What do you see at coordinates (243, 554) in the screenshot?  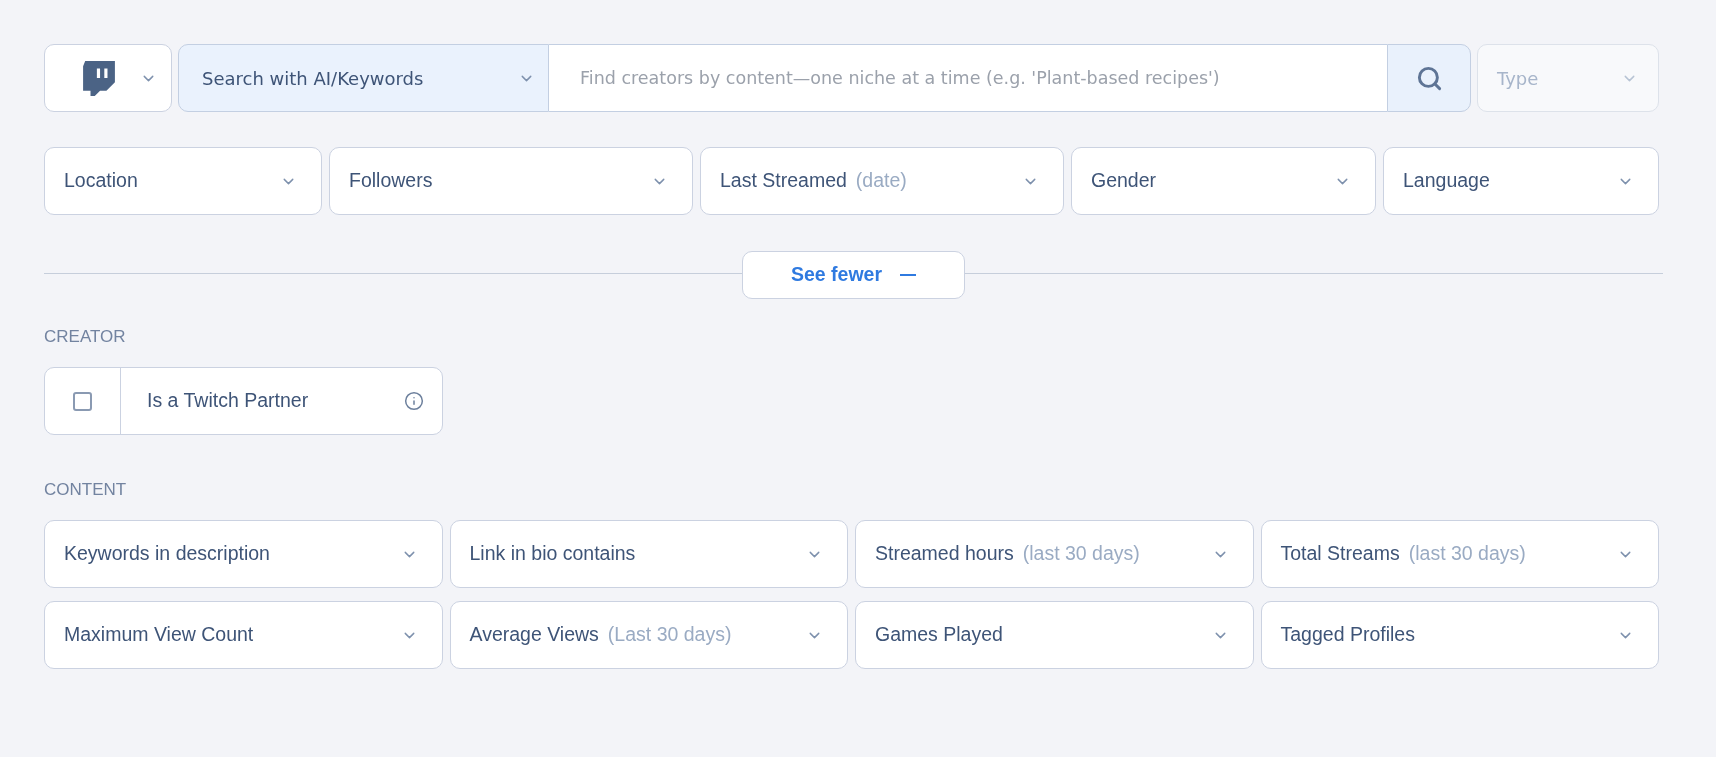 I see `filter-dropdown: Keywords in description` at bounding box center [243, 554].